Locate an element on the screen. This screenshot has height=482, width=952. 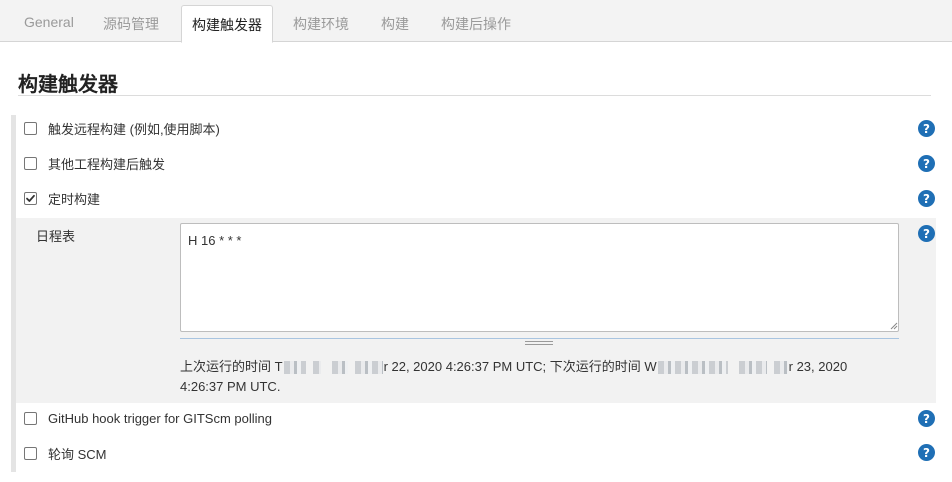
tab-build-environment: 构建环境 is located at coordinates (321, 24).